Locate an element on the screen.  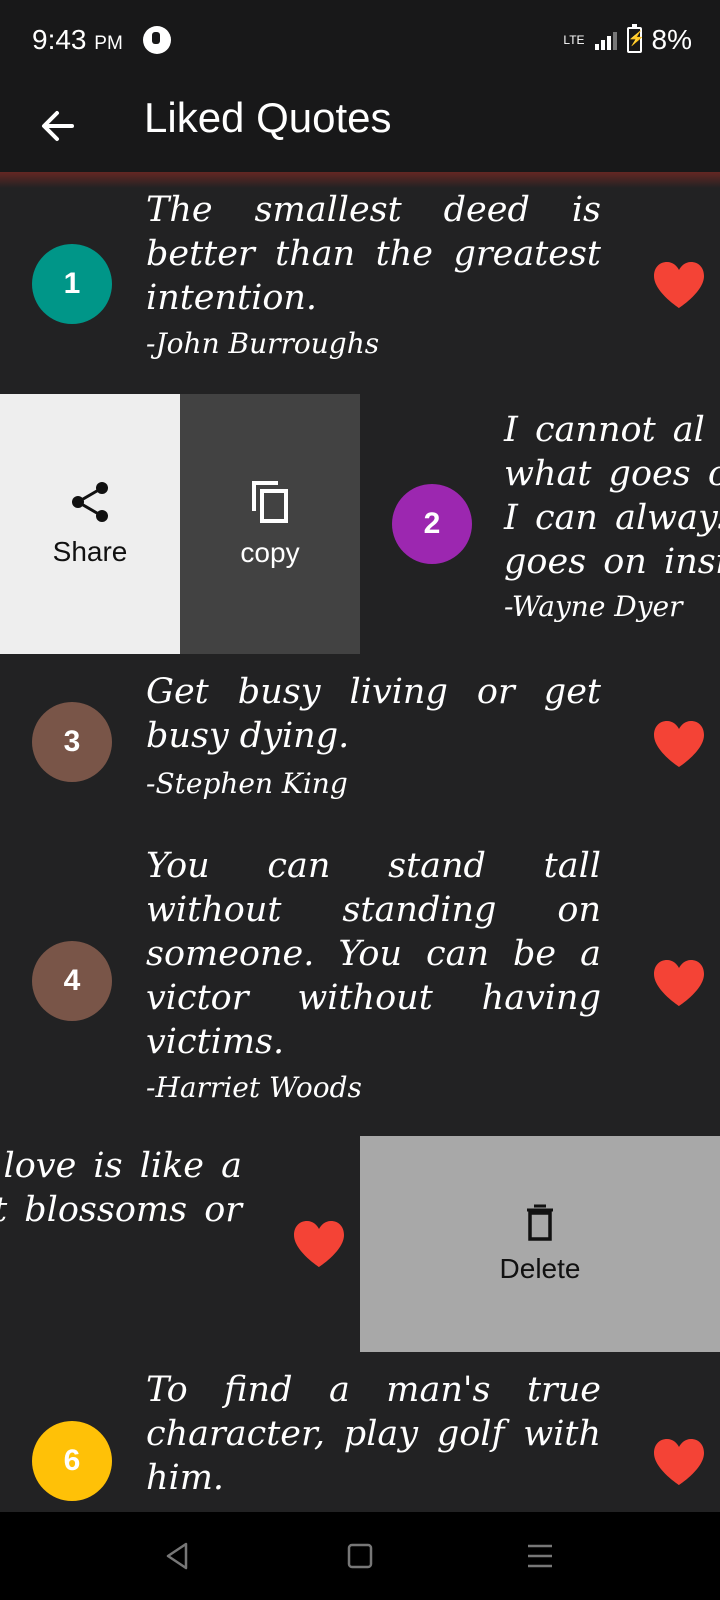
triangle-back-icon is located at coordinates (178, 1556).